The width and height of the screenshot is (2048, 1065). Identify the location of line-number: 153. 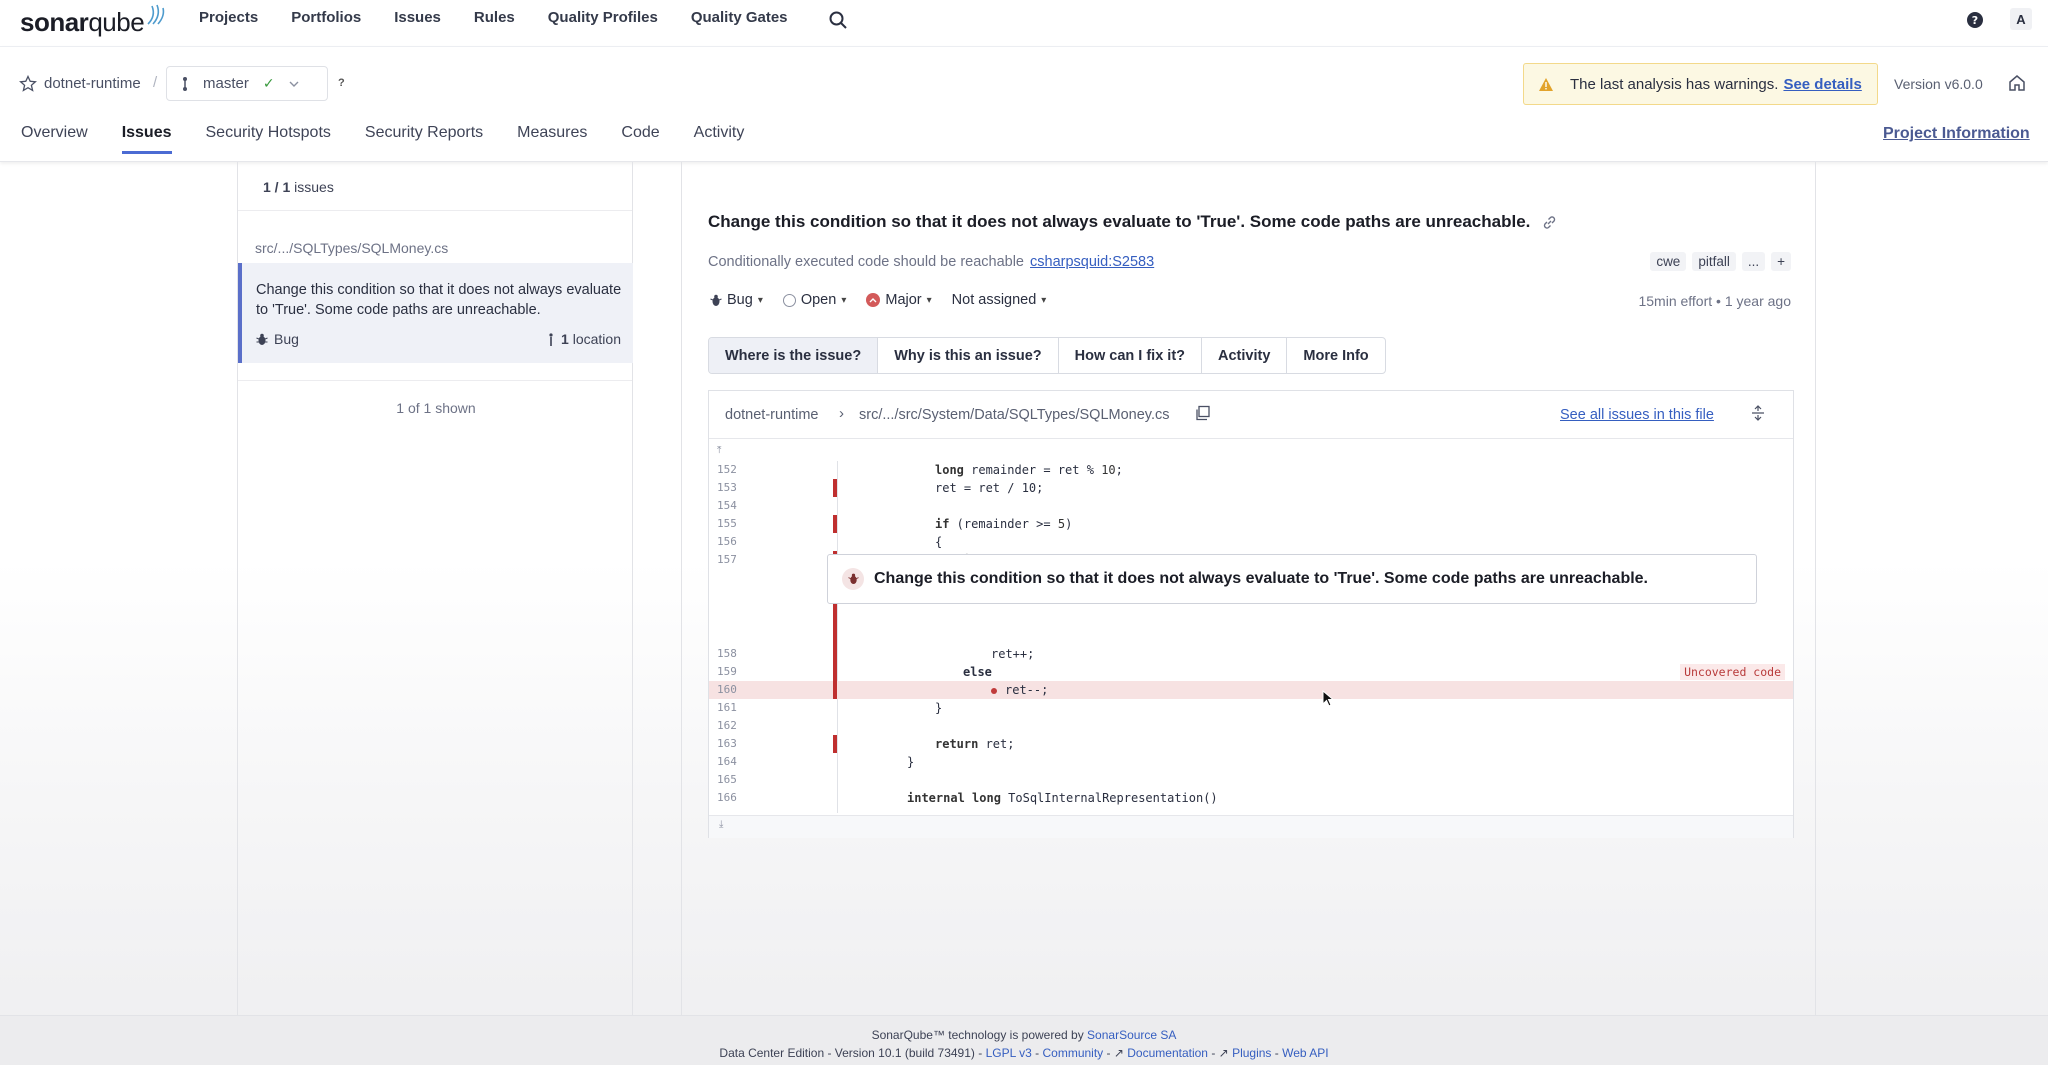
(727, 487).